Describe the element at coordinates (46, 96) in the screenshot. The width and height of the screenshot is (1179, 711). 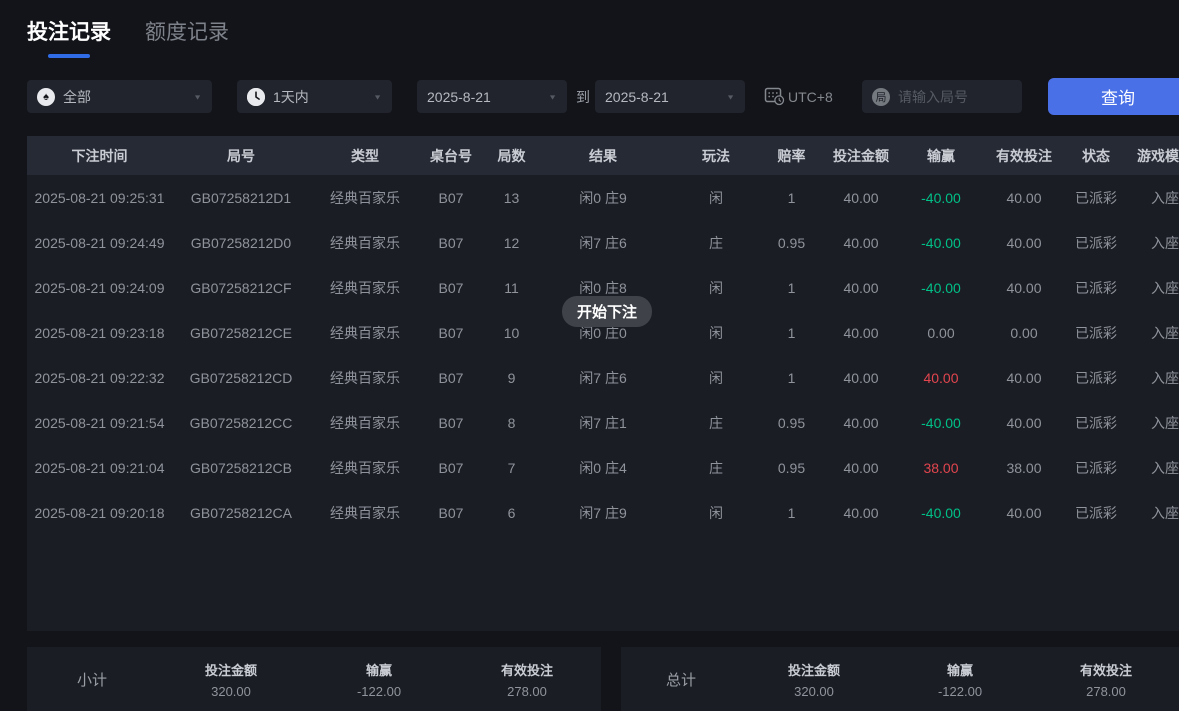
I see `spade-icon: ♠` at that location.